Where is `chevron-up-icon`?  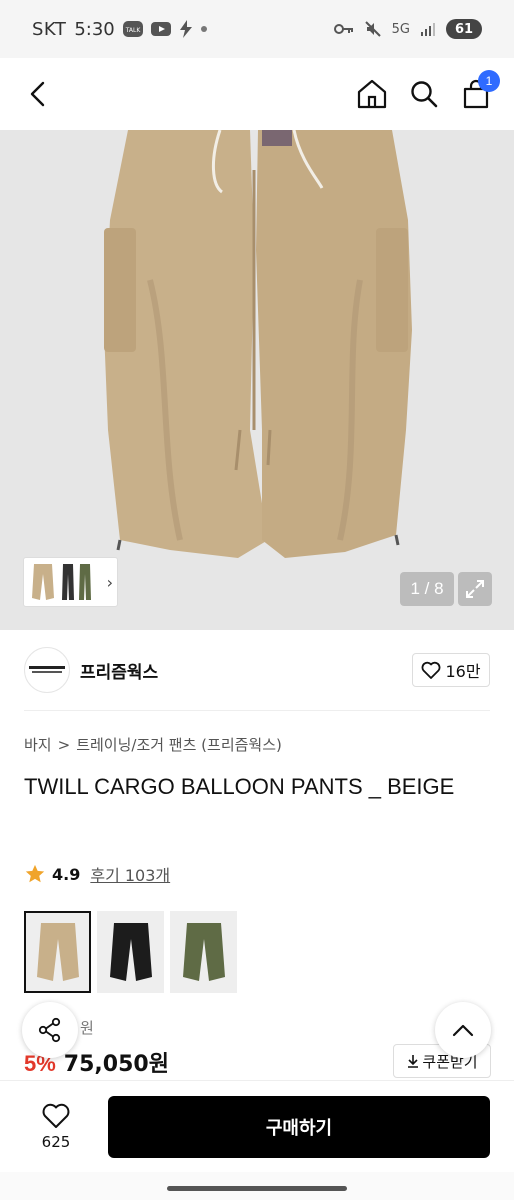
chevron-up-icon is located at coordinates (463, 1030).